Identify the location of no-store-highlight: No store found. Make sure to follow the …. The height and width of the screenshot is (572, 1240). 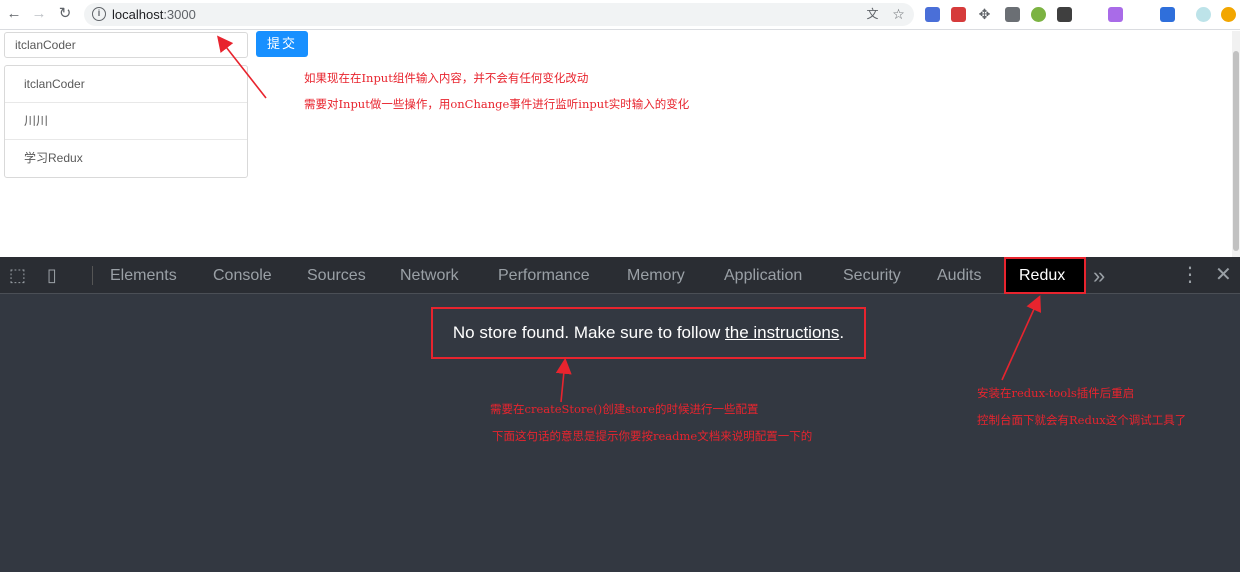
(648, 333).